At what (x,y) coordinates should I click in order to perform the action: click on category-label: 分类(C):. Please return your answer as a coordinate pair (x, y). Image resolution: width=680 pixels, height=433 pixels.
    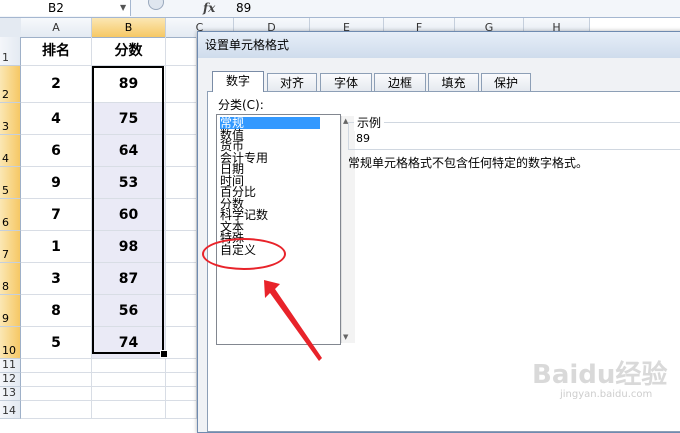
    Looking at the image, I should click on (241, 105).